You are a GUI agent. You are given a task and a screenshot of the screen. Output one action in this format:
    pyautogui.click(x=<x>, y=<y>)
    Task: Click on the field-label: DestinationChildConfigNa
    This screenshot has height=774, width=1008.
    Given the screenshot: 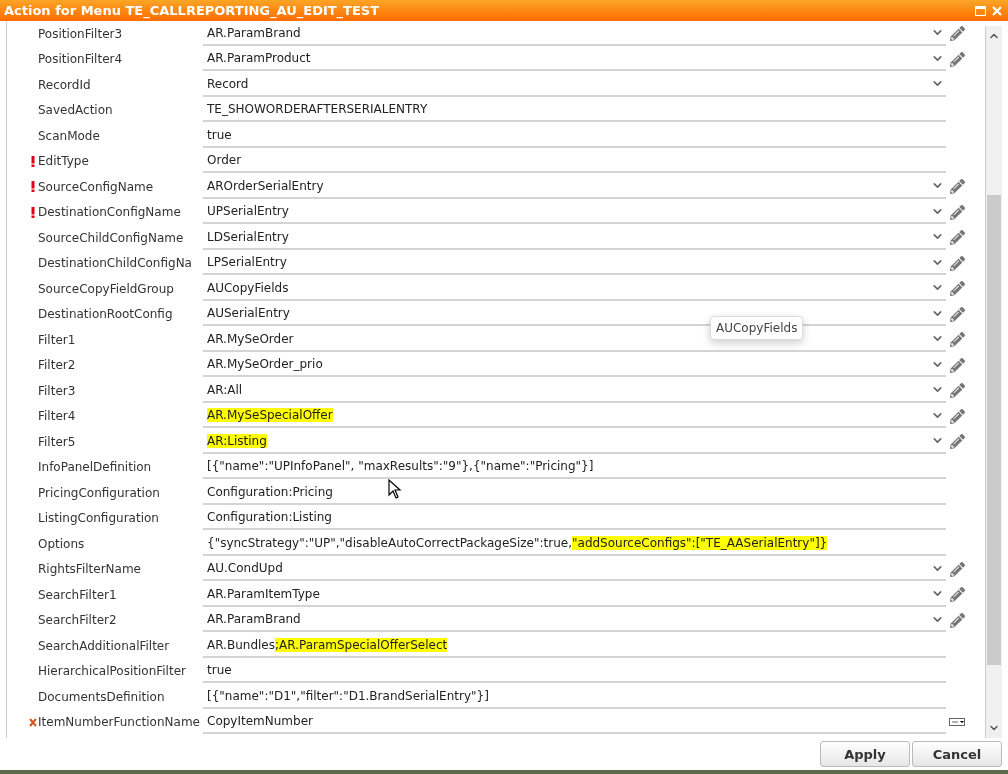 What is the action you would take?
    pyautogui.click(x=115, y=263)
    